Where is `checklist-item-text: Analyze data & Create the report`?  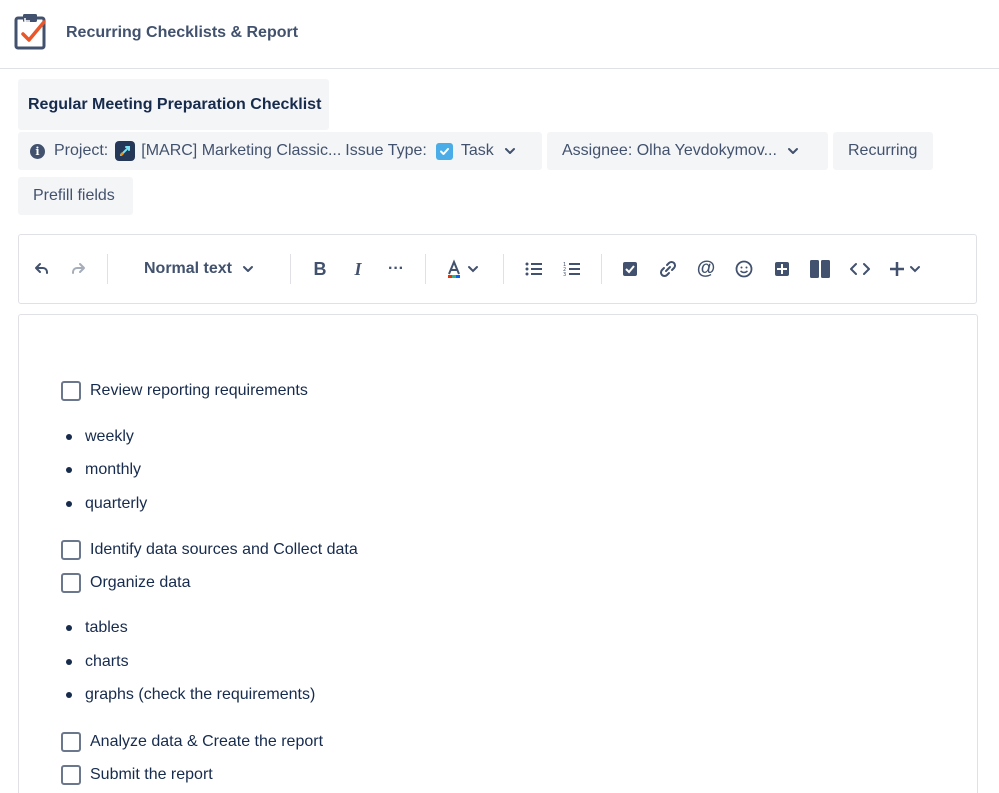
checklist-item-text: Analyze data & Create the report is located at coordinates (207, 741).